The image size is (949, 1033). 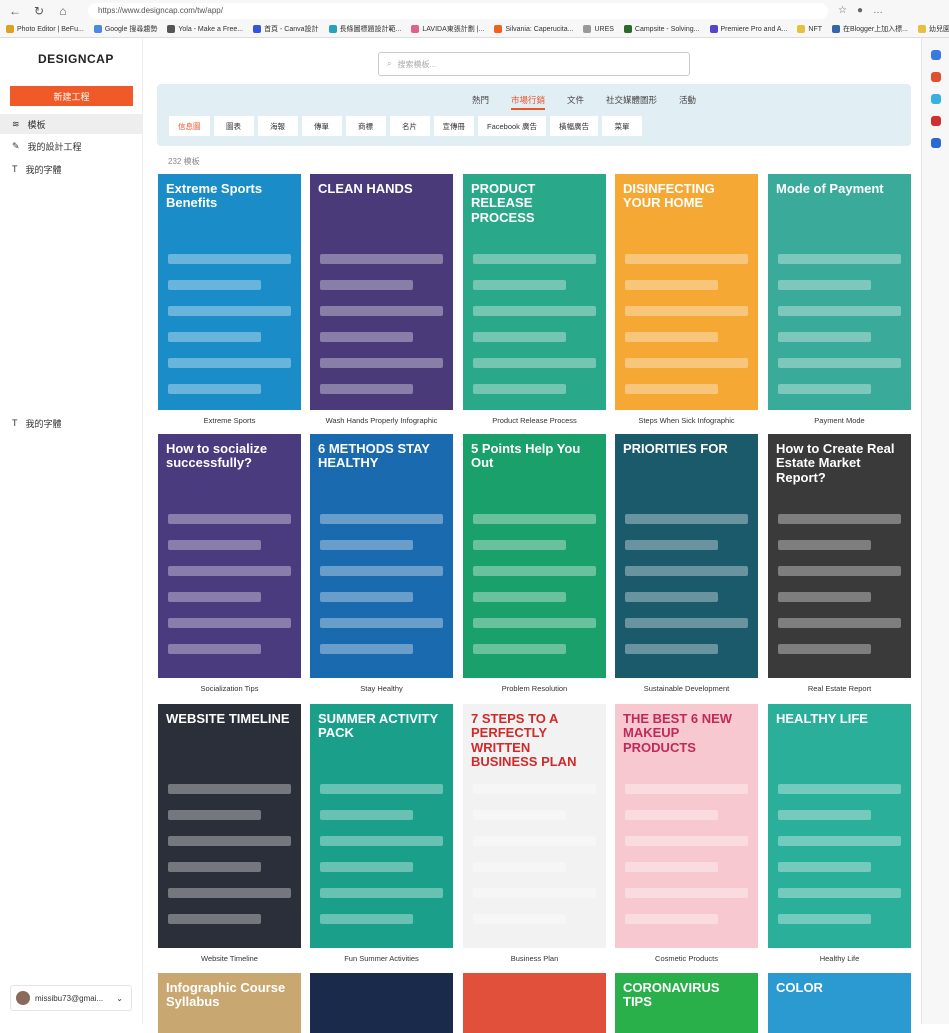 I want to click on sidebar-item-templates: ≋ 模板, so click(x=71, y=124).